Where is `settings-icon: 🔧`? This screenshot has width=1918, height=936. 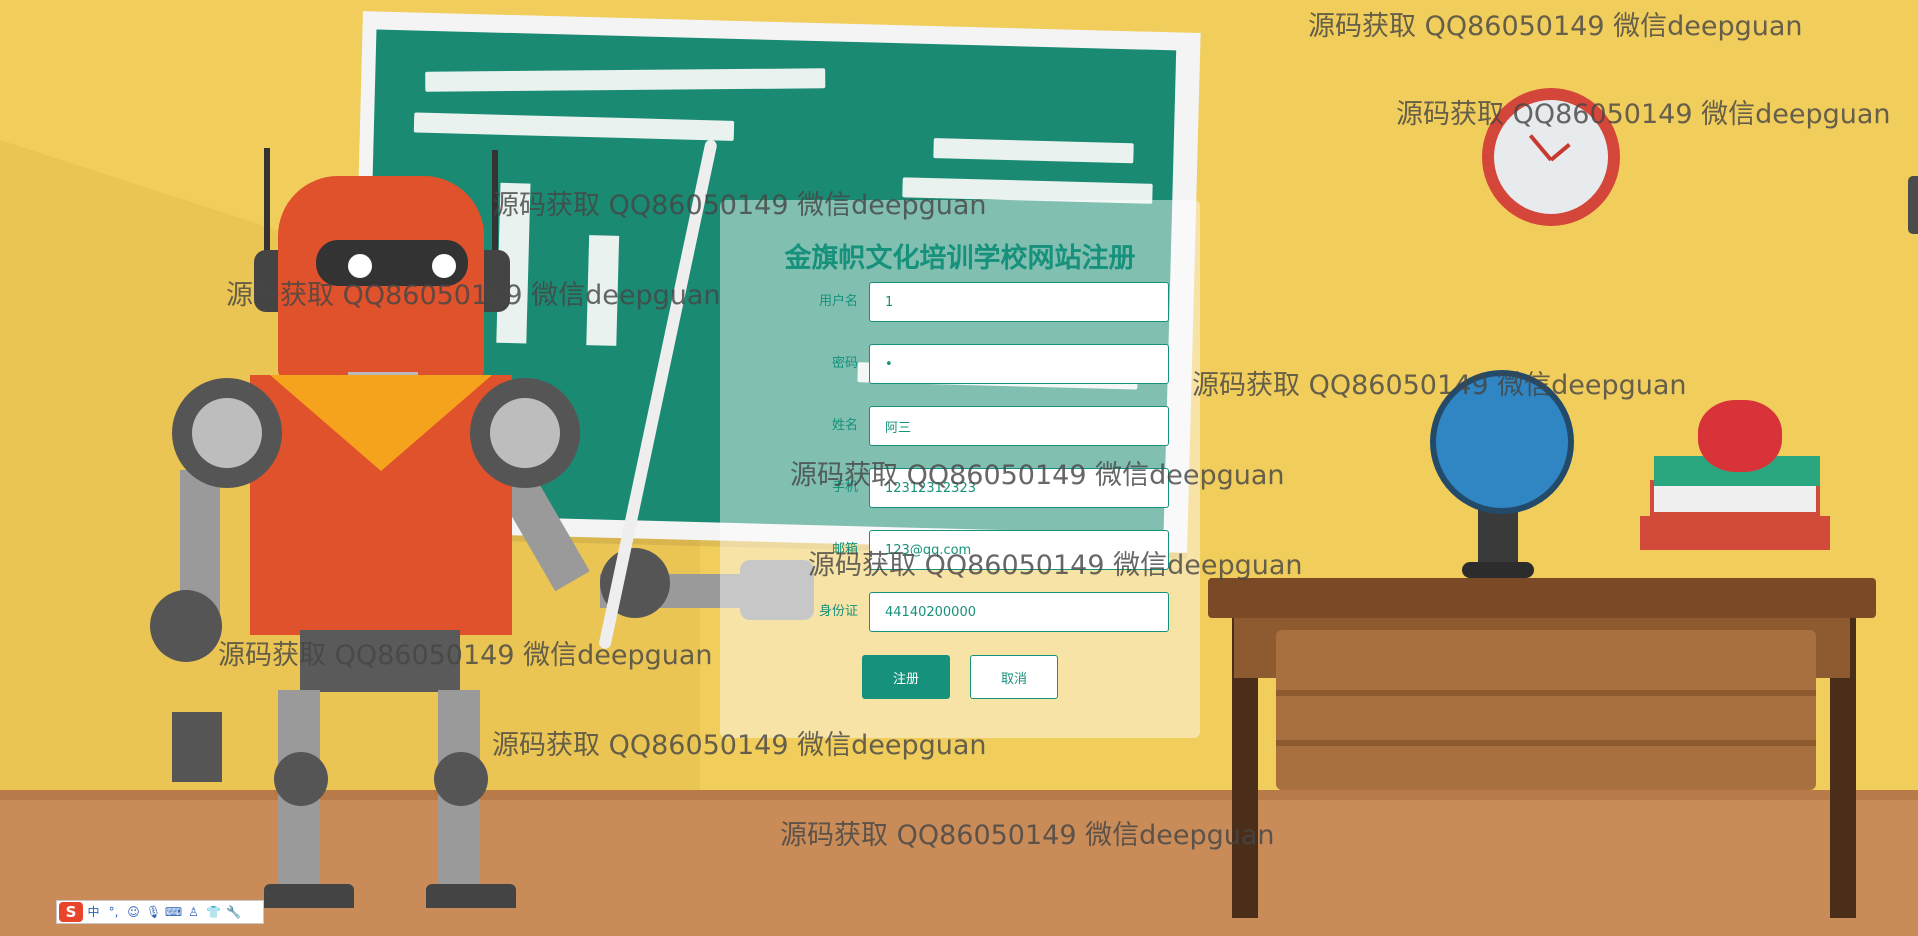 settings-icon: 🔧 is located at coordinates (233, 912).